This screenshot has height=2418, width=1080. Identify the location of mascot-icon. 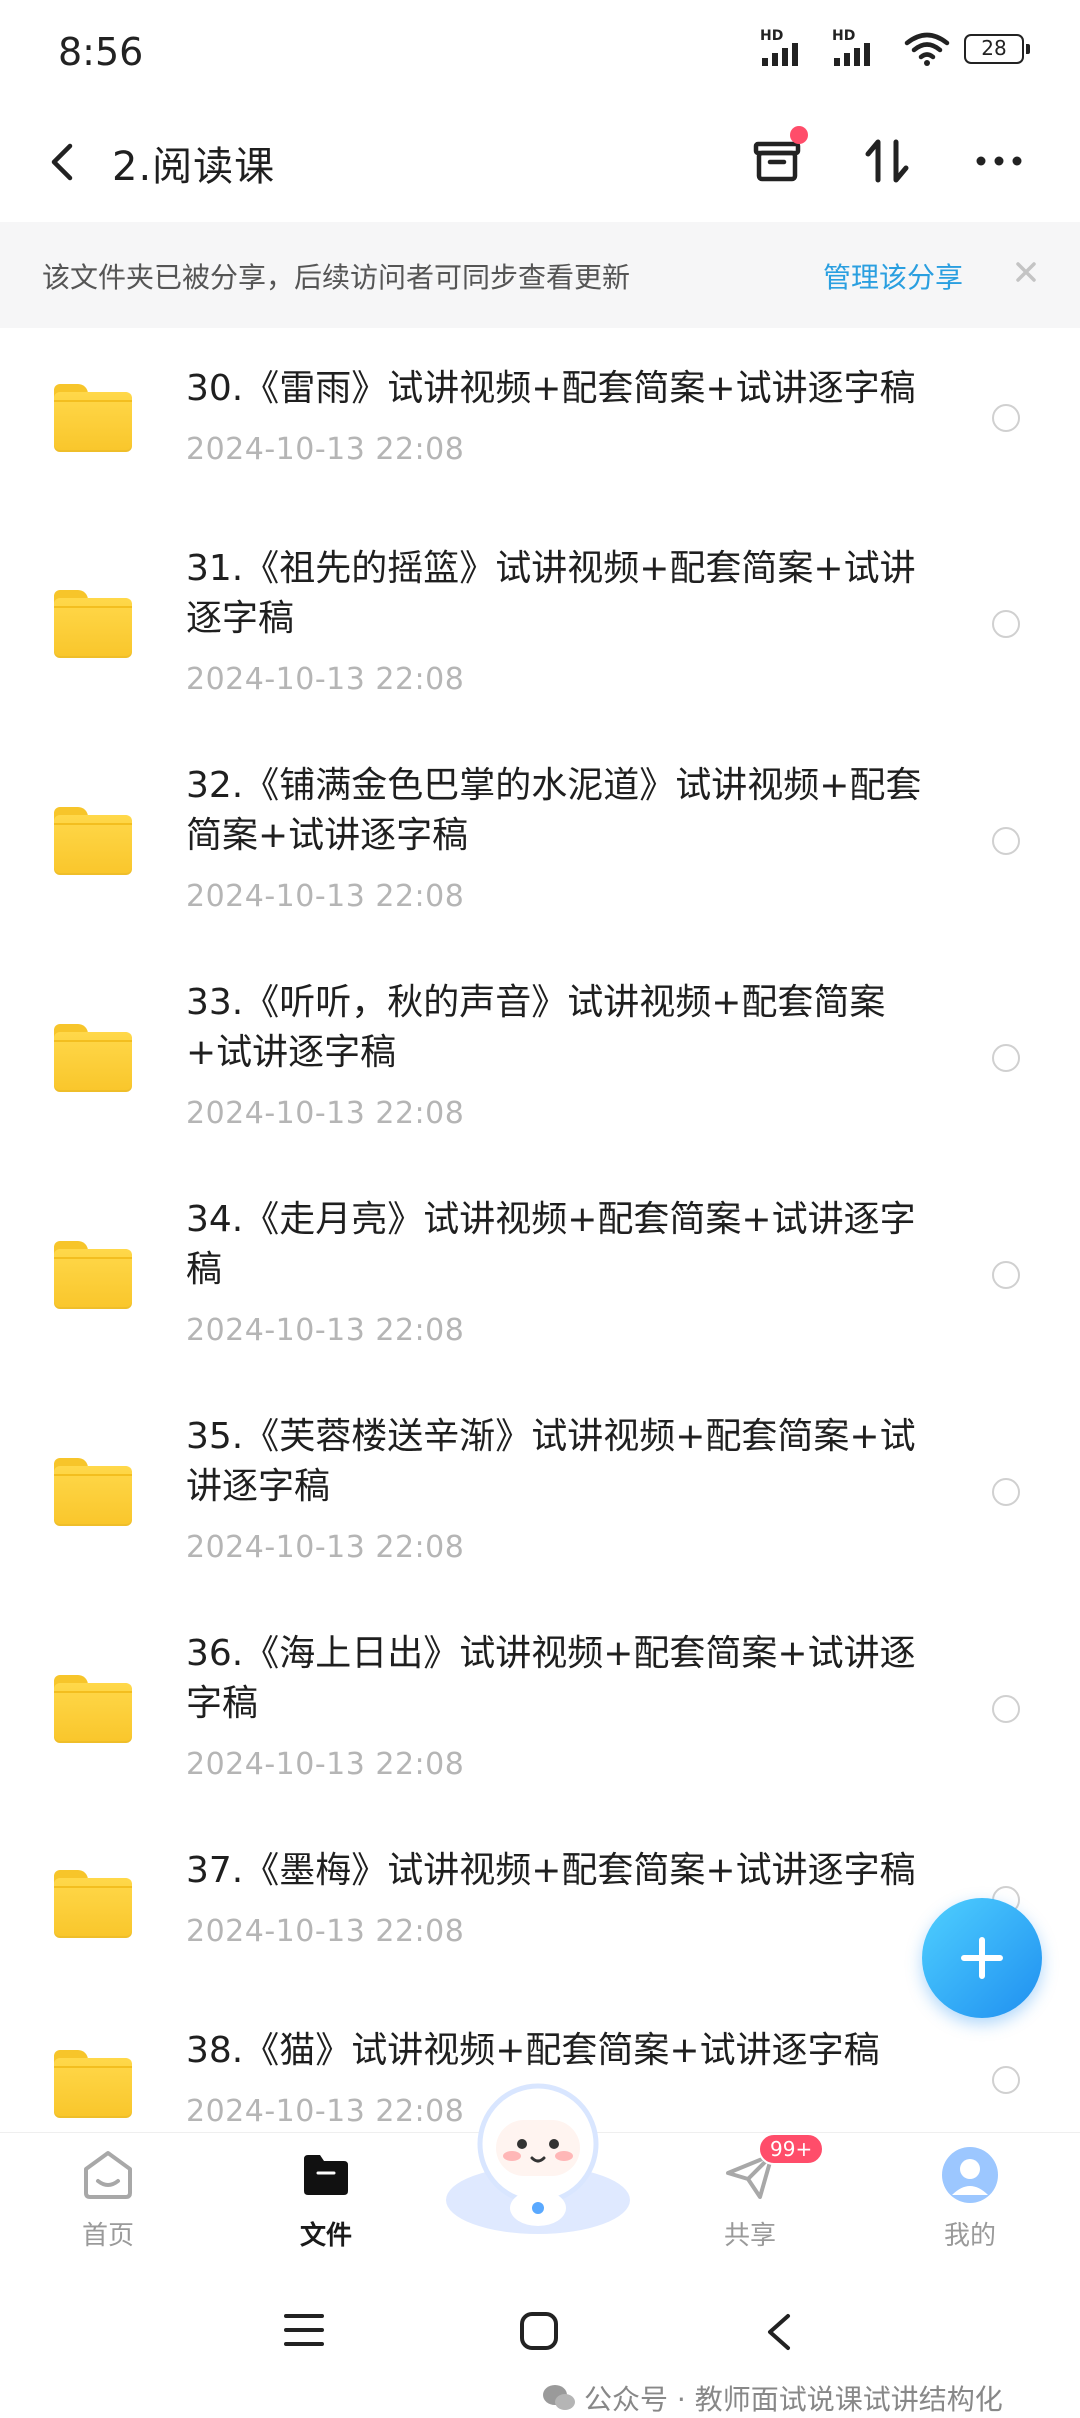
(538, 2158).